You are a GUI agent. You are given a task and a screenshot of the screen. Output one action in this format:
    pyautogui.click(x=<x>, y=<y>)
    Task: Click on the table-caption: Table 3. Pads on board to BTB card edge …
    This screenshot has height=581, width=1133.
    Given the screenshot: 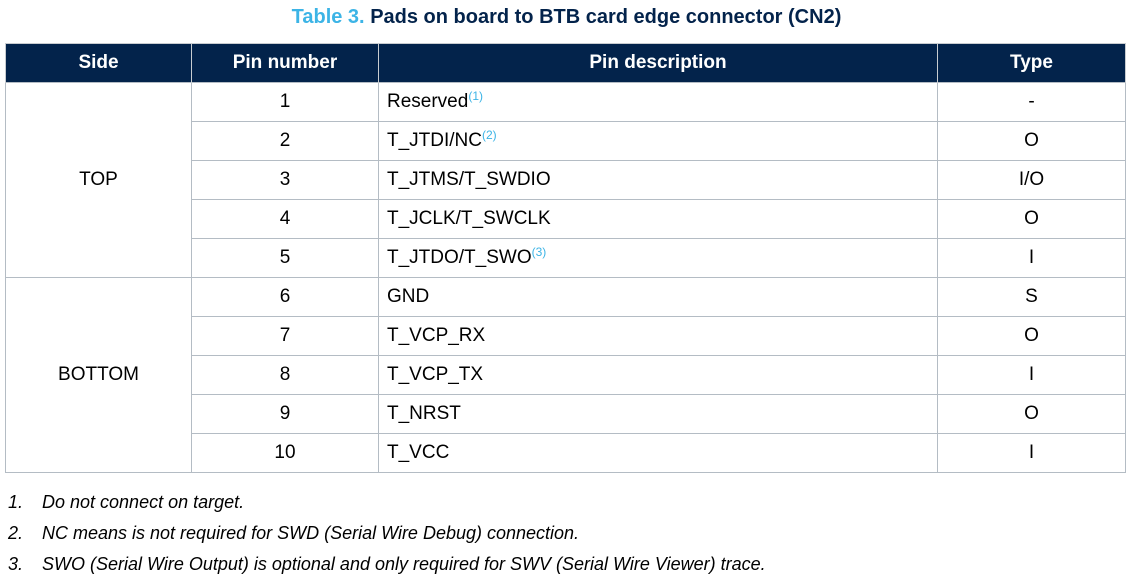 What is the action you would take?
    pyautogui.click(x=566, y=17)
    